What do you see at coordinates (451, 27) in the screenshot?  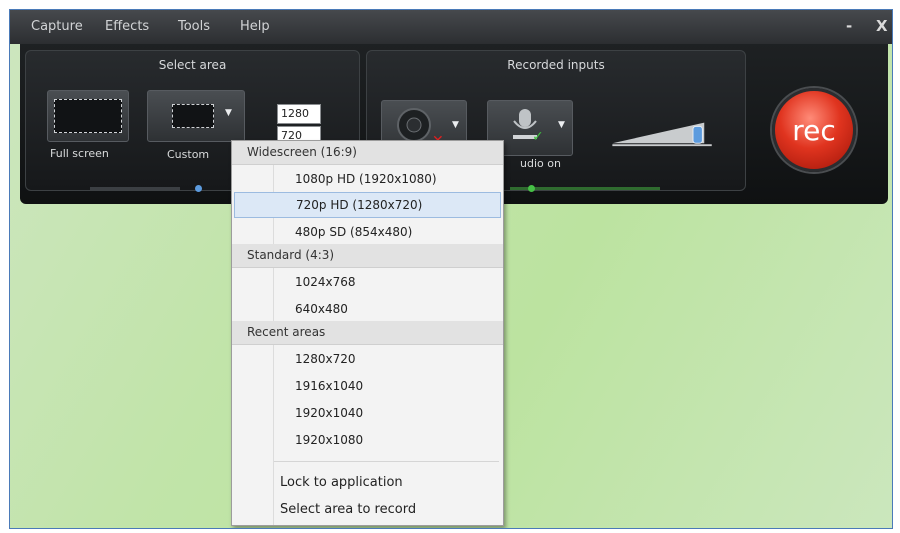 I see `menu-bar: Capture Effects Tools Help - X` at bounding box center [451, 27].